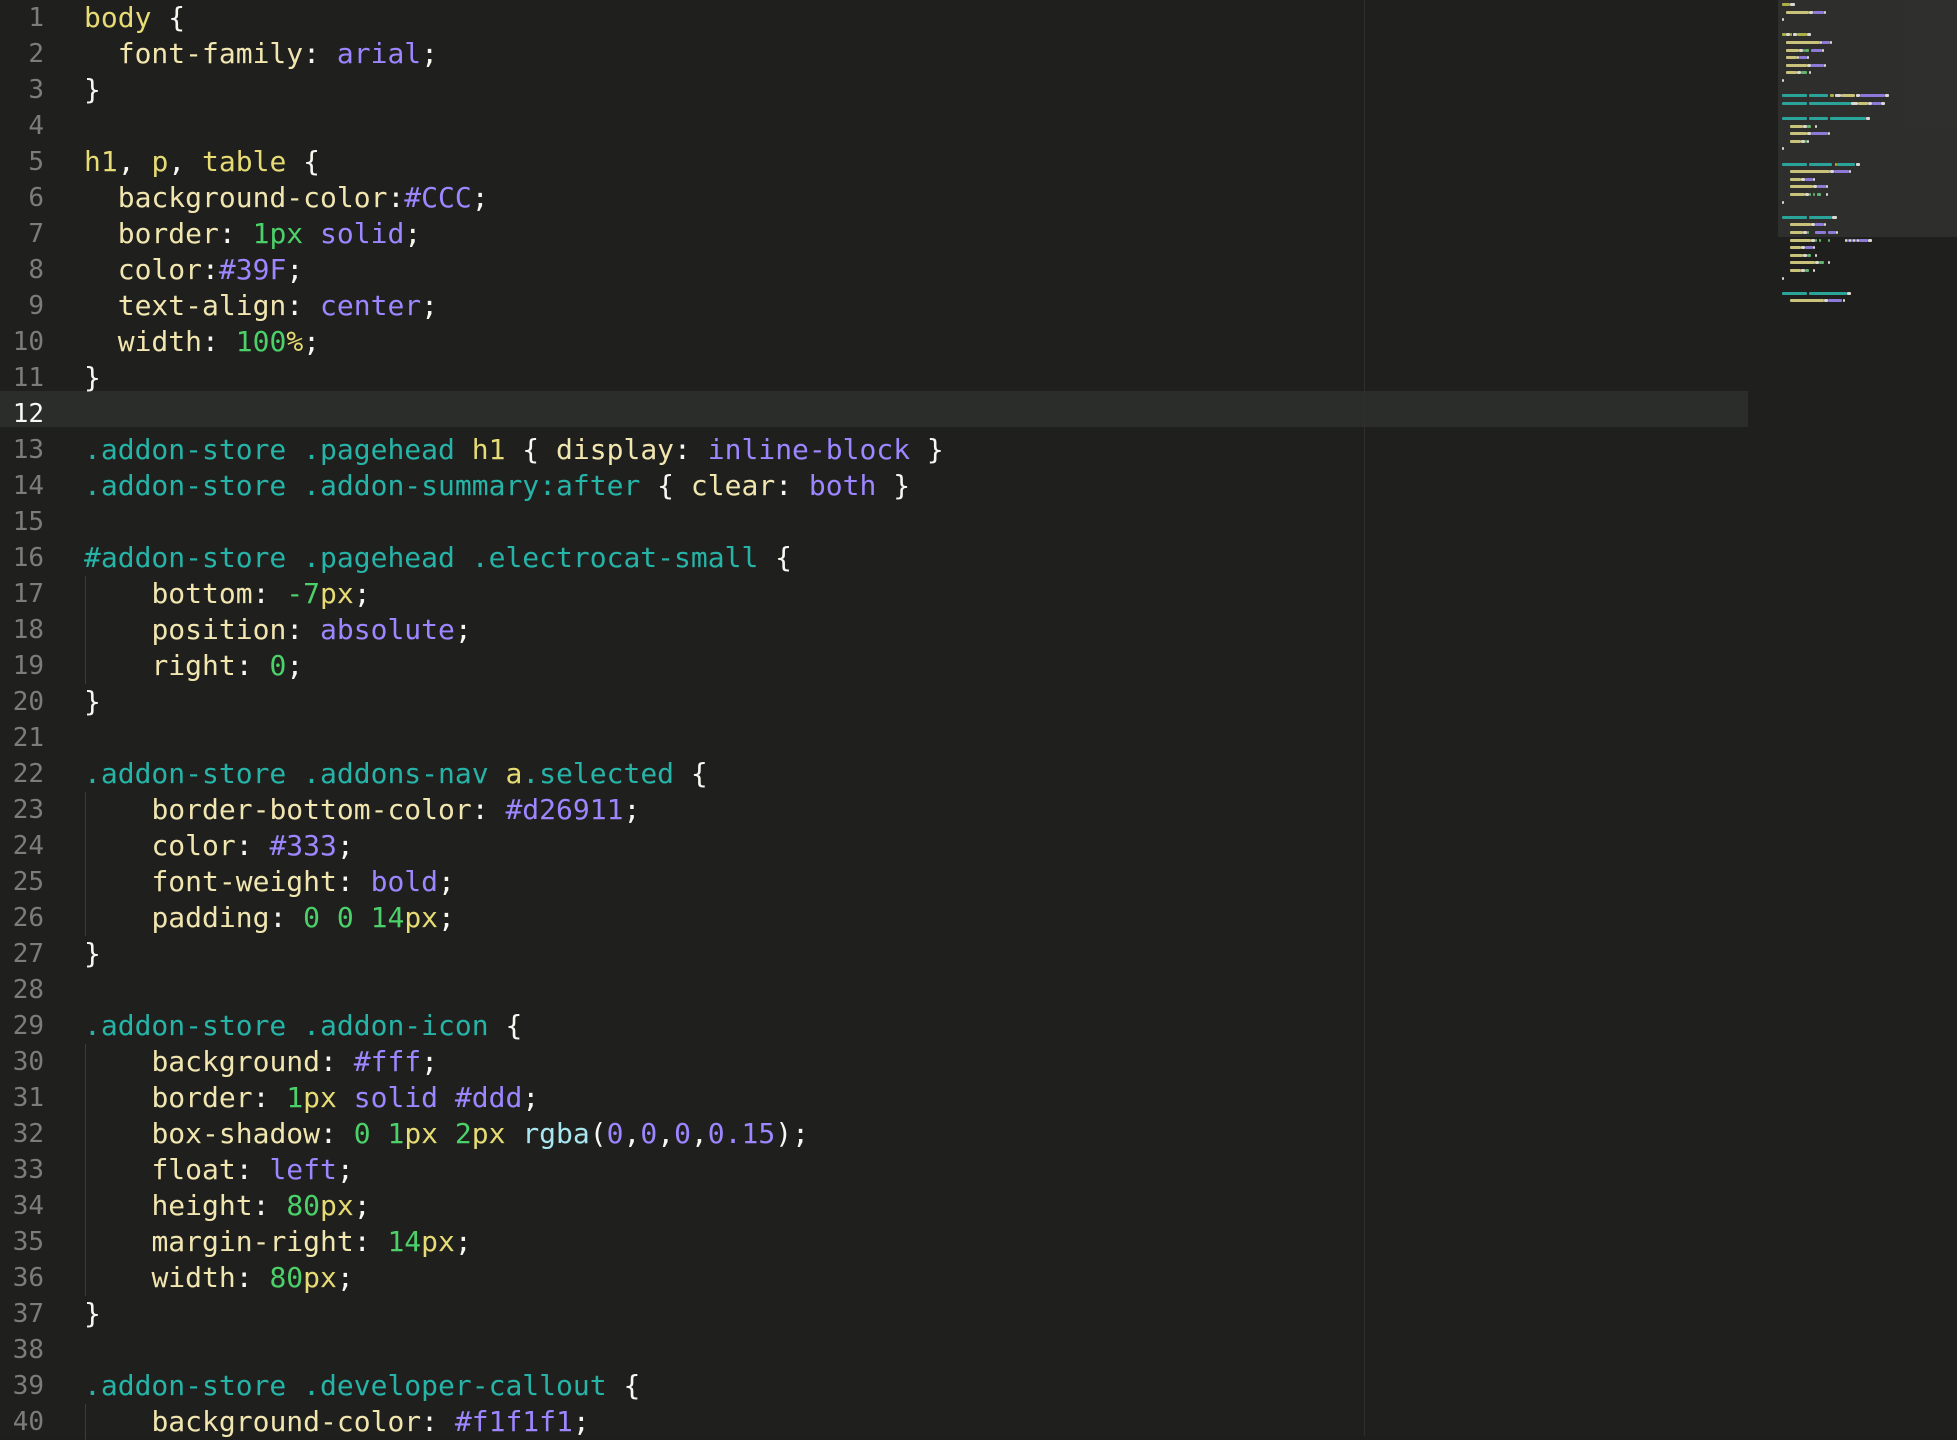 This screenshot has width=1957, height=1440. Describe the element at coordinates (269, 918) in the screenshot. I see `code-line: padding: 0 0 14px;` at that location.